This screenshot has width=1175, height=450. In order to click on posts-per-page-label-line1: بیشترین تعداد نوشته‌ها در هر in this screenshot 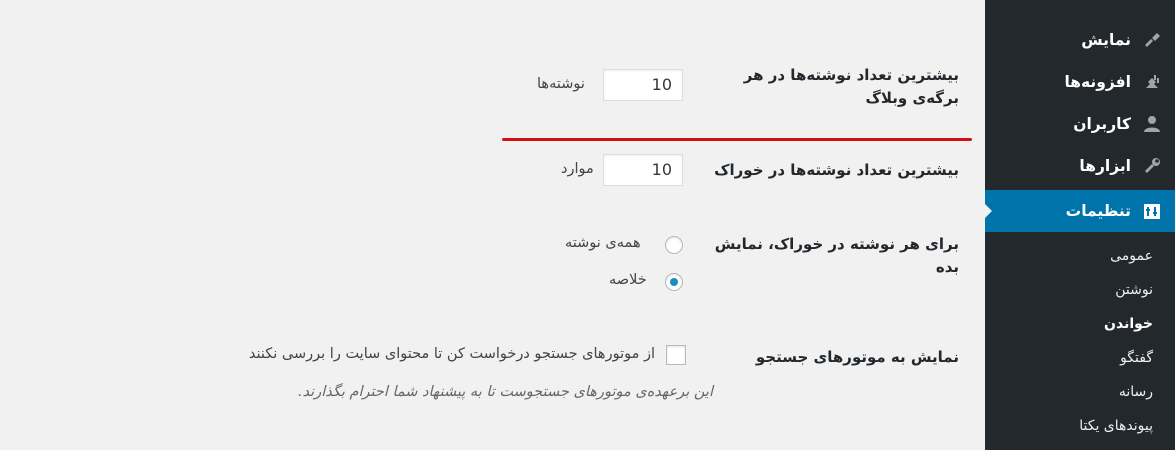, I will do `click(851, 75)`.